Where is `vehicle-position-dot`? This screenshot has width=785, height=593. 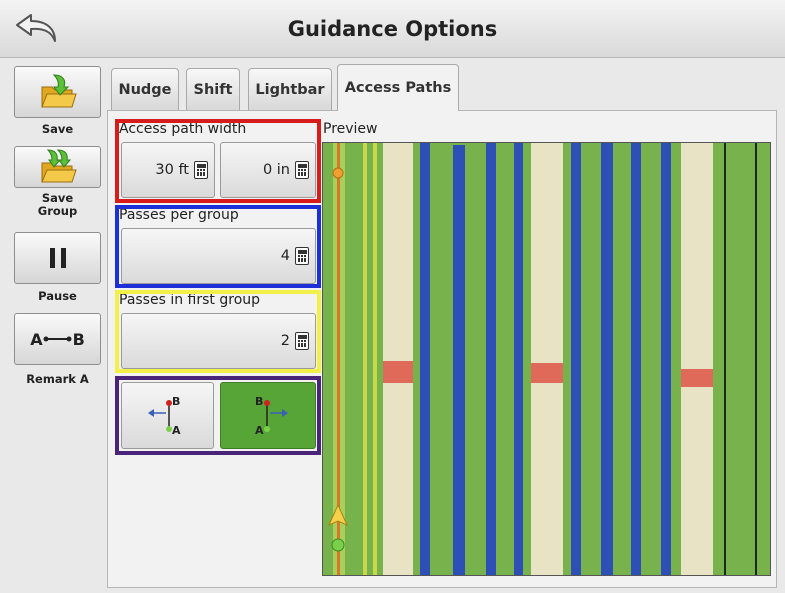 vehicle-position-dot is located at coordinates (338, 545).